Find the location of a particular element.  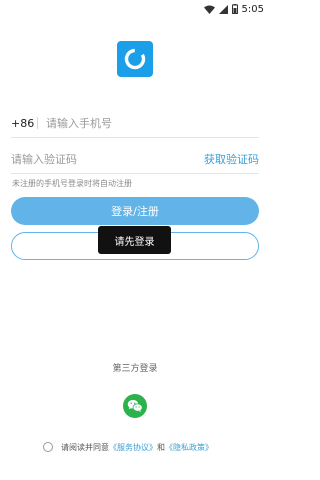

divider is located at coordinates (37, 123).